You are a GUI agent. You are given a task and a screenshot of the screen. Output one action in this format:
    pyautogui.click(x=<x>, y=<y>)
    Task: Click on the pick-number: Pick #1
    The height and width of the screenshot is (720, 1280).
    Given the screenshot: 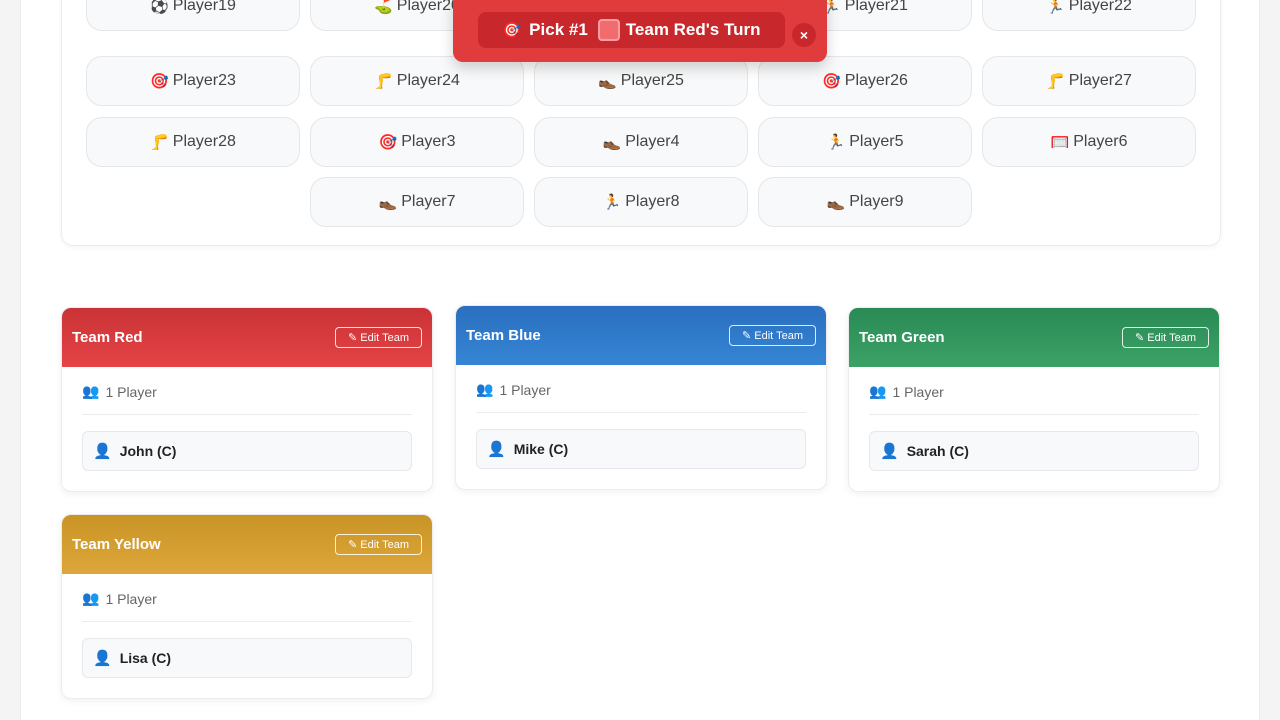 What is the action you would take?
    pyautogui.click(x=558, y=29)
    